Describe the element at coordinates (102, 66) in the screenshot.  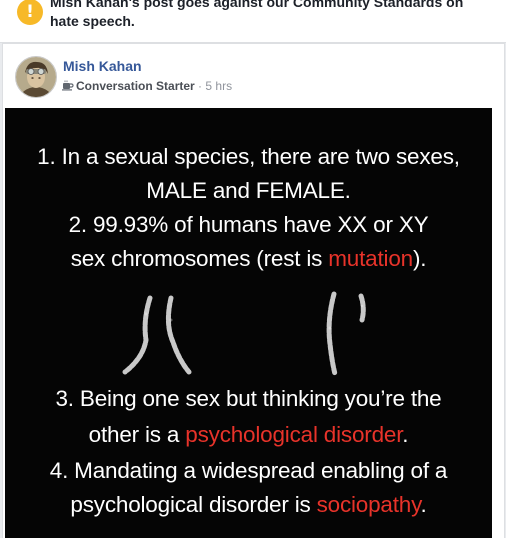
I see `author-name: Mish Kahan` at that location.